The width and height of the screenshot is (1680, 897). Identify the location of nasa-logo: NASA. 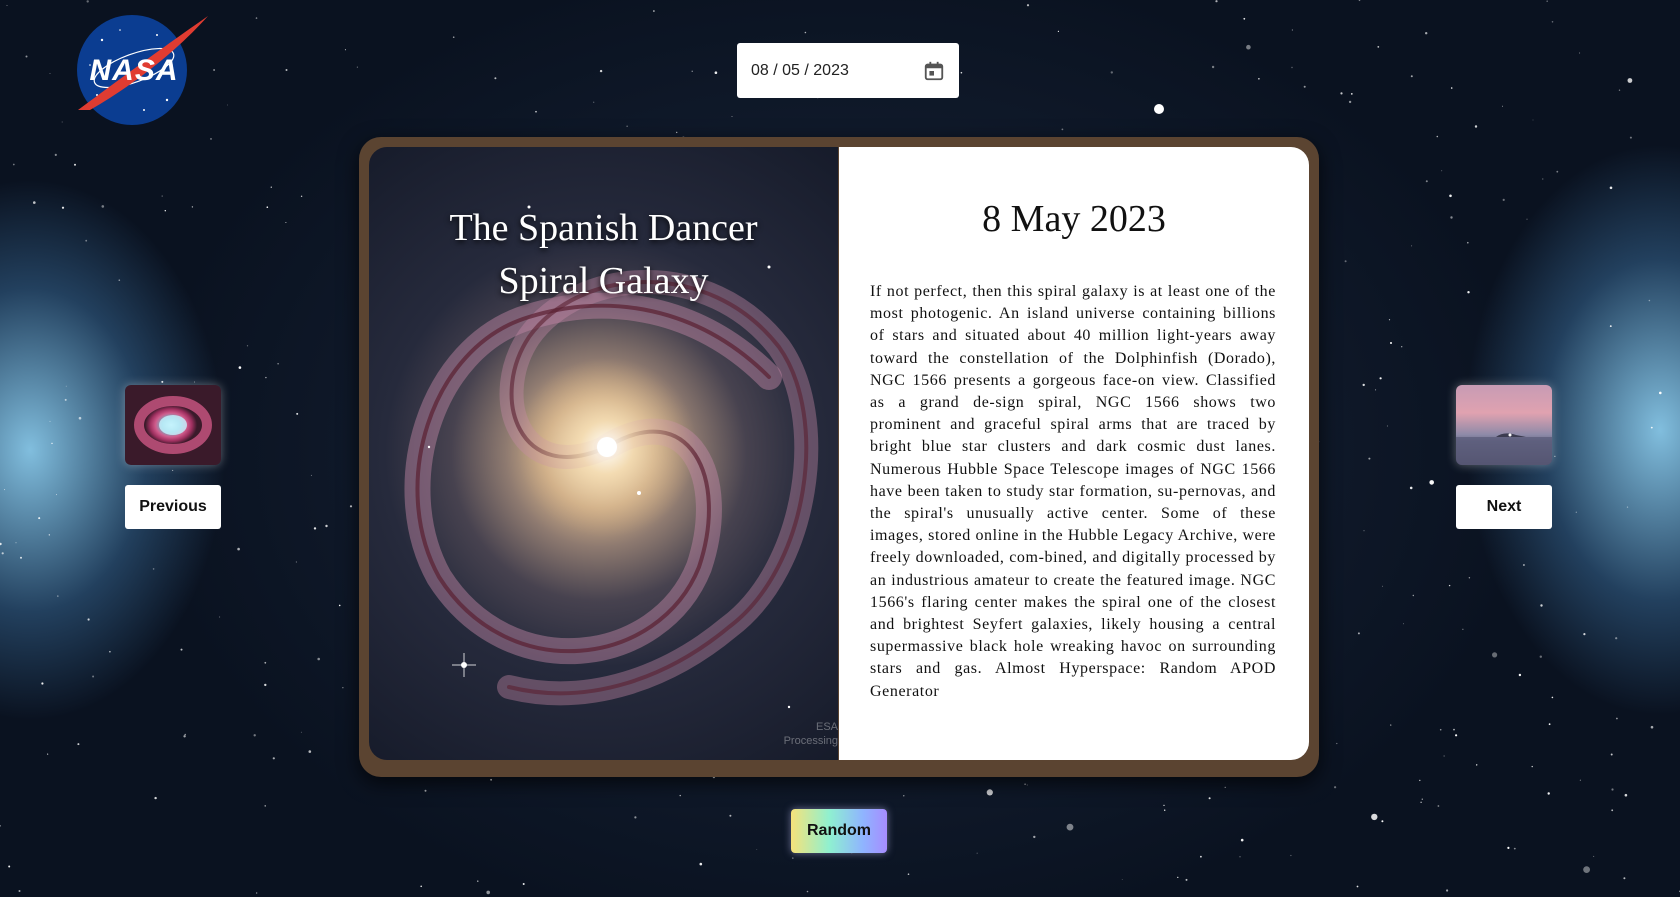
(142, 70).